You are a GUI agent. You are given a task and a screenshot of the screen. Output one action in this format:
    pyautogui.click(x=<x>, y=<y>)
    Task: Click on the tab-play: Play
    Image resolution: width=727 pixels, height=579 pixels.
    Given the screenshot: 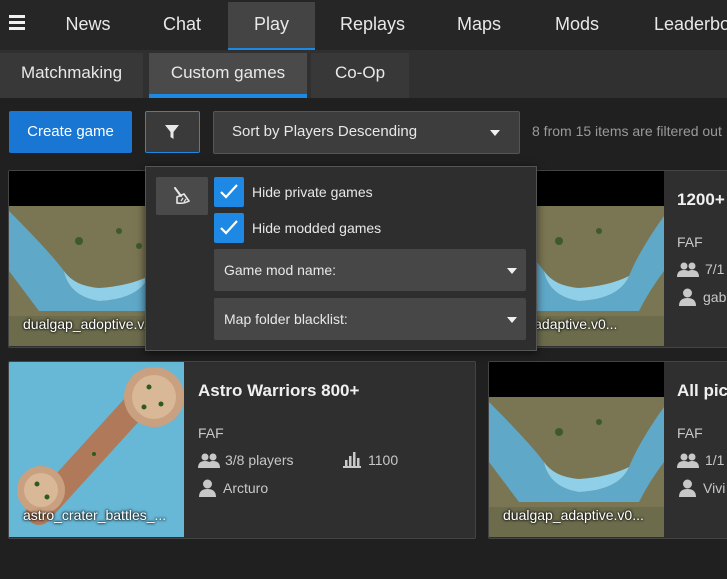 What is the action you would take?
    pyautogui.click(x=271, y=26)
    